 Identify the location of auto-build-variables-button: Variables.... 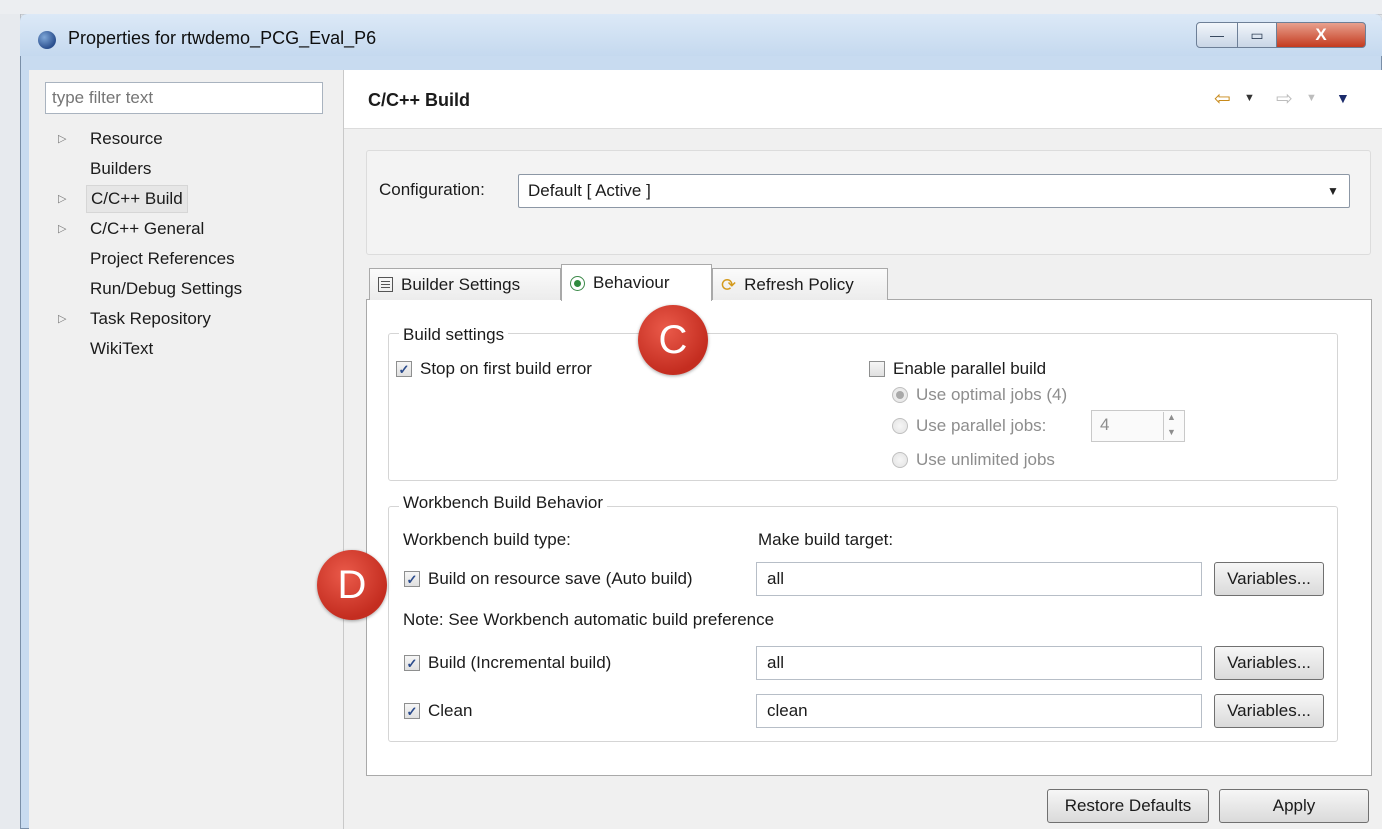
(1269, 579).